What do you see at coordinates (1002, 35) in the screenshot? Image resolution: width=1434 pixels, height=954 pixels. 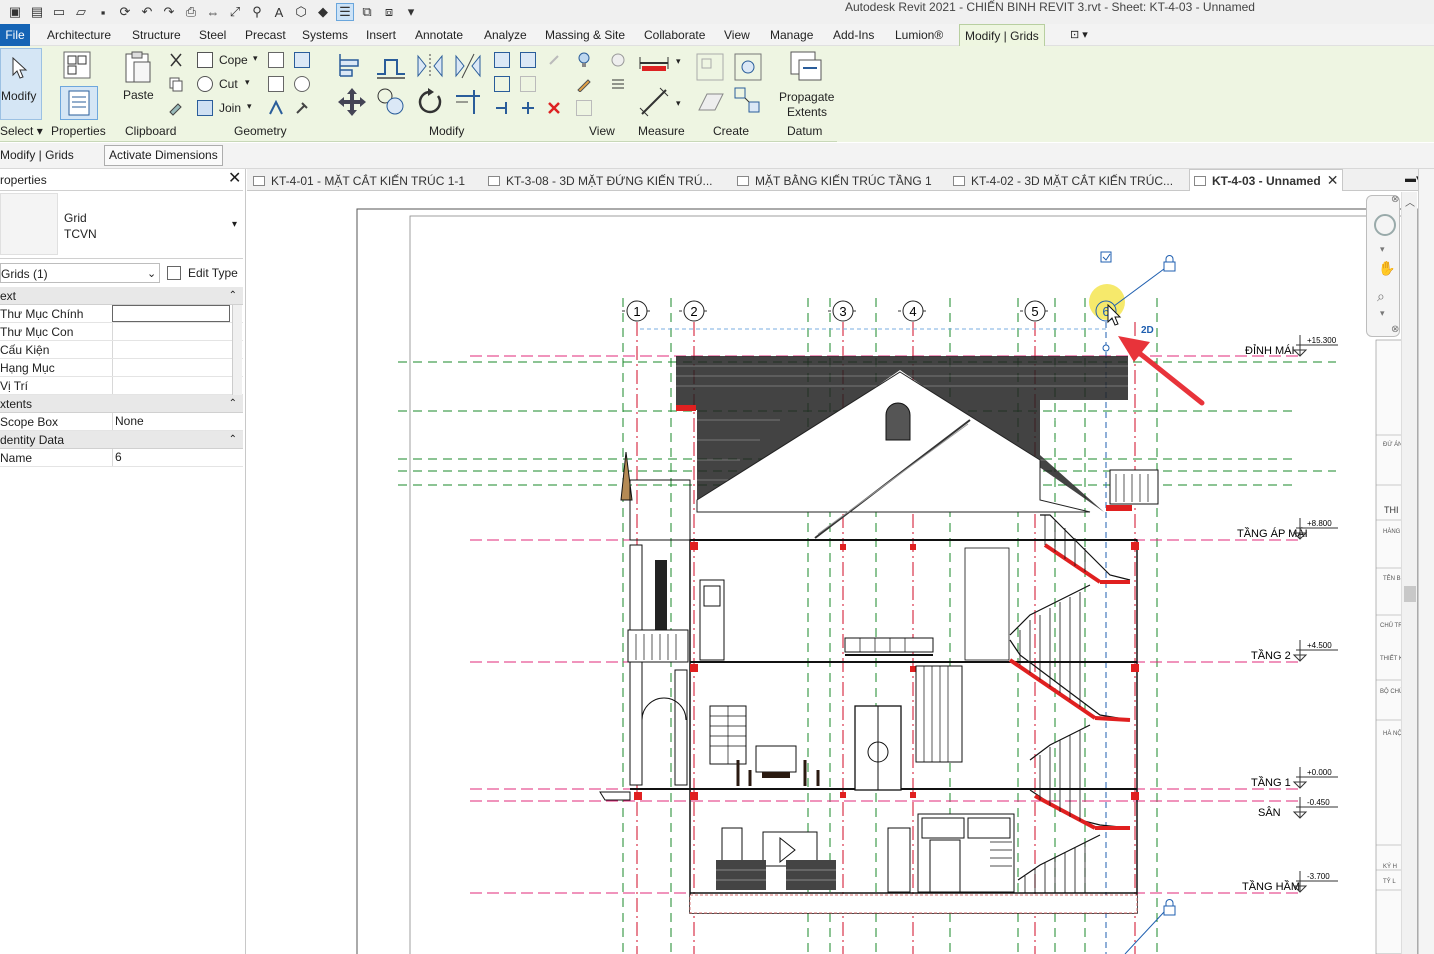 I see `tab-modify-grids: Modify | Grids` at bounding box center [1002, 35].